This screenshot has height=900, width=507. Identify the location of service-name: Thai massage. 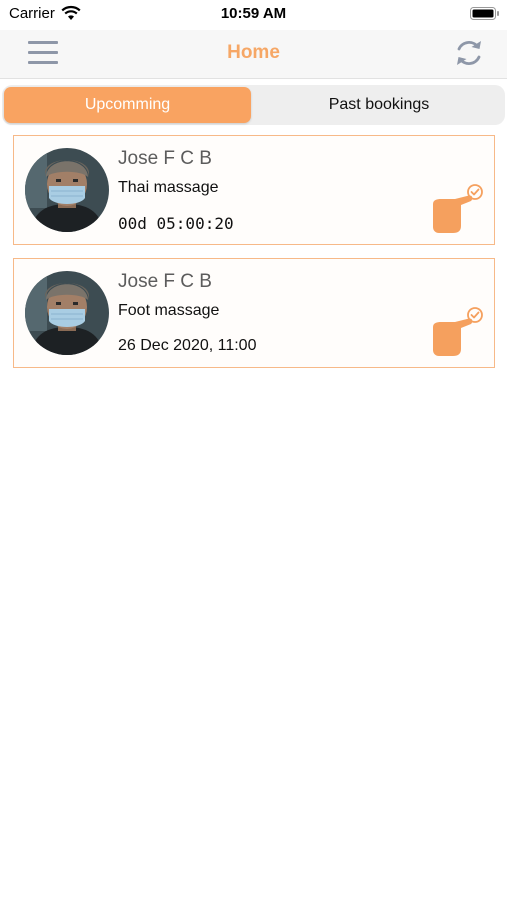
(168, 187).